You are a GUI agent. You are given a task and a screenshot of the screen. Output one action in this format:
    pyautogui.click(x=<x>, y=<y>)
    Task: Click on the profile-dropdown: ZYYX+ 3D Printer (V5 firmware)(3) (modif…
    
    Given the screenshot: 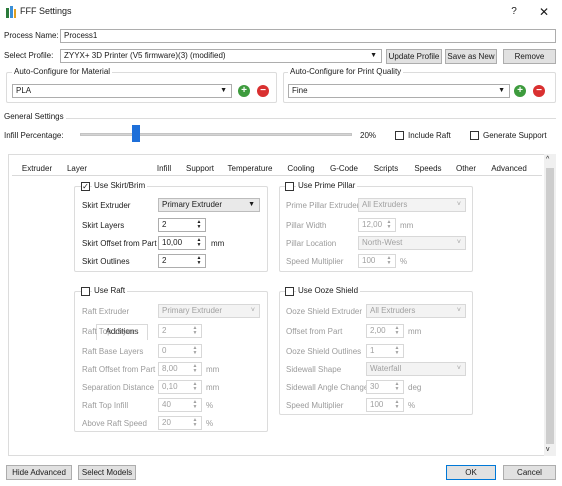 What is the action you would take?
    pyautogui.click(x=221, y=56)
    